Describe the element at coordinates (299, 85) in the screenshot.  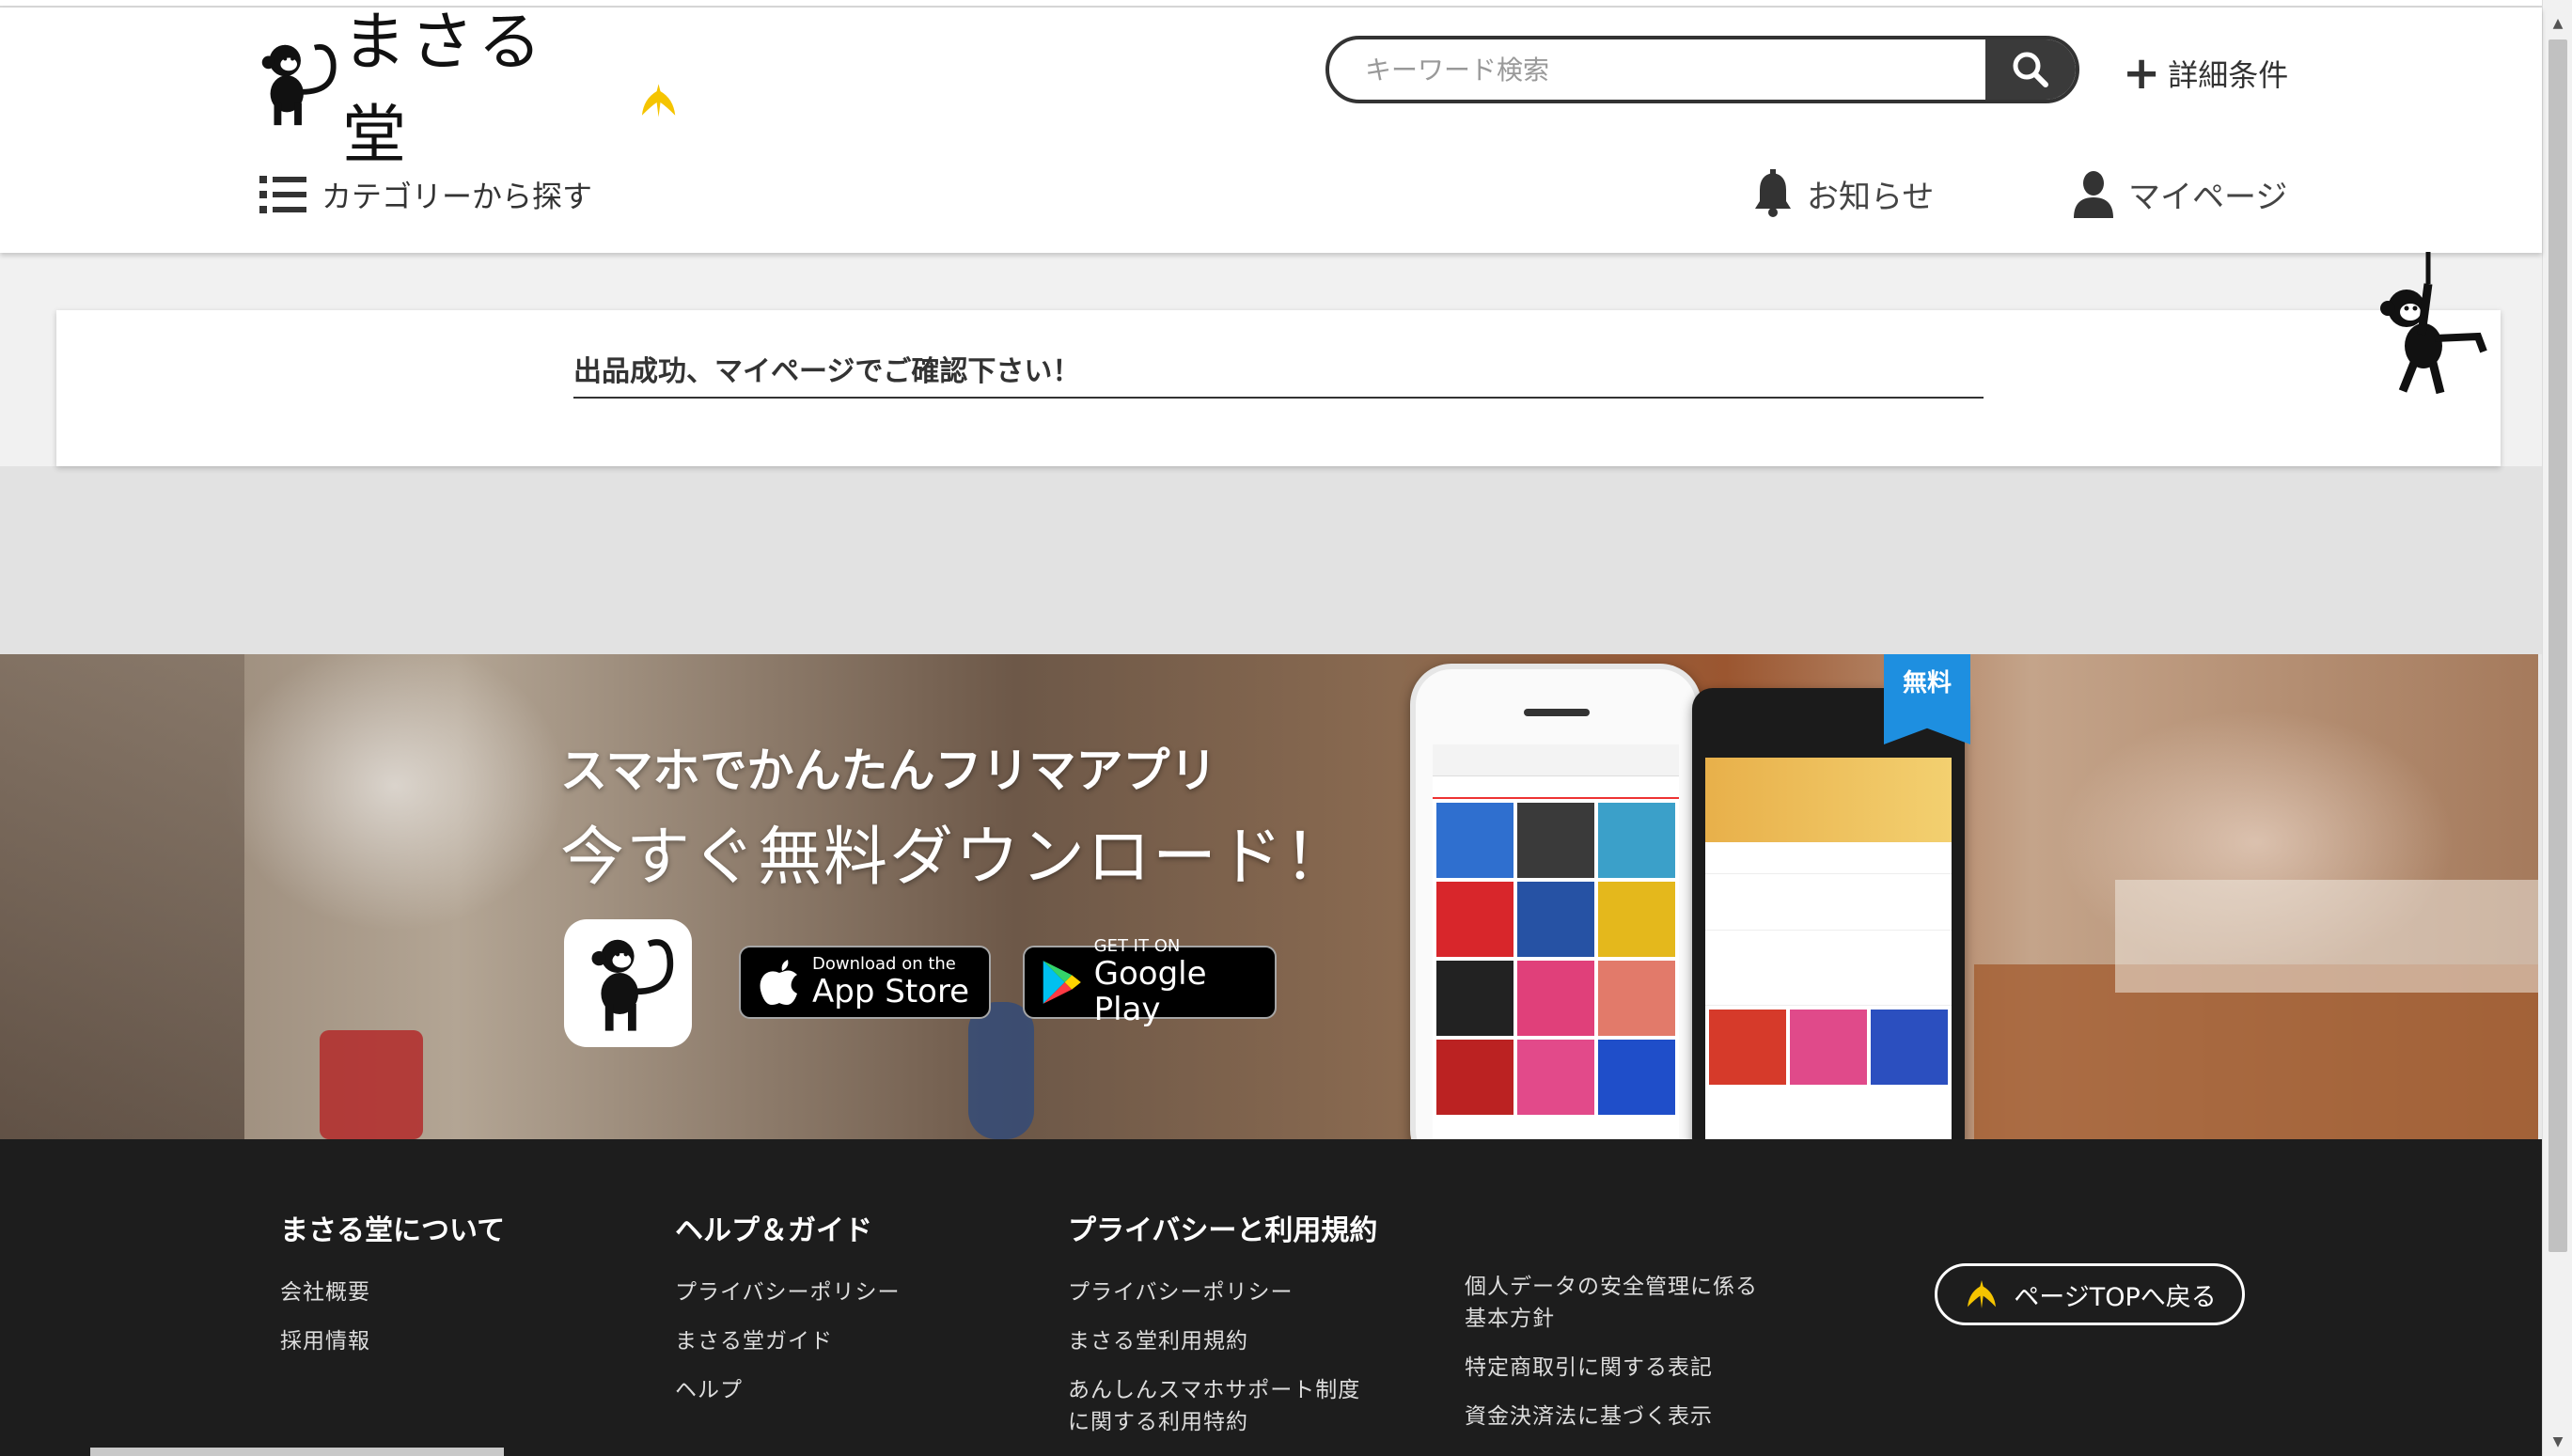
I see `monkey-logo-icon` at that location.